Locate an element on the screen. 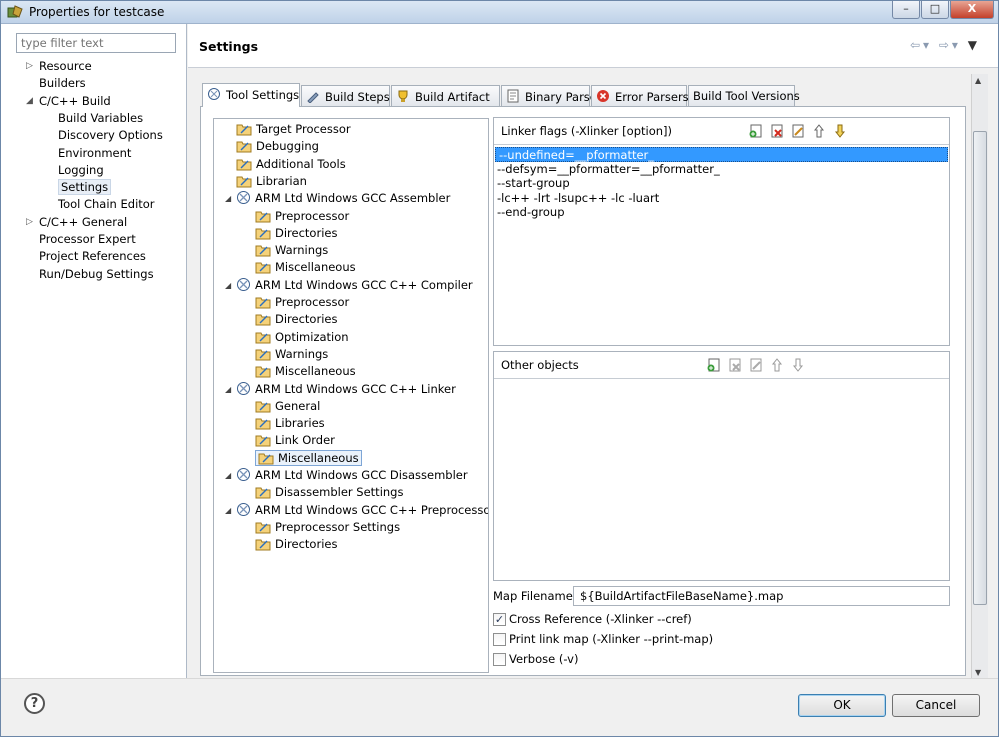 The height and width of the screenshot is (737, 999). tab-build-artifact: Build Artifact is located at coordinates (445, 95).